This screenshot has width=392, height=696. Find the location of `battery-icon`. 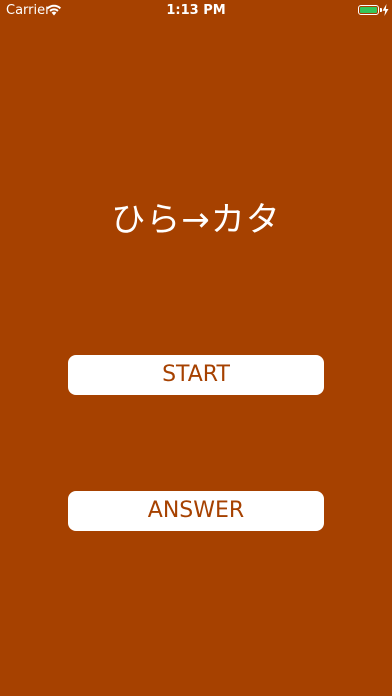

battery-icon is located at coordinates (368, 10).